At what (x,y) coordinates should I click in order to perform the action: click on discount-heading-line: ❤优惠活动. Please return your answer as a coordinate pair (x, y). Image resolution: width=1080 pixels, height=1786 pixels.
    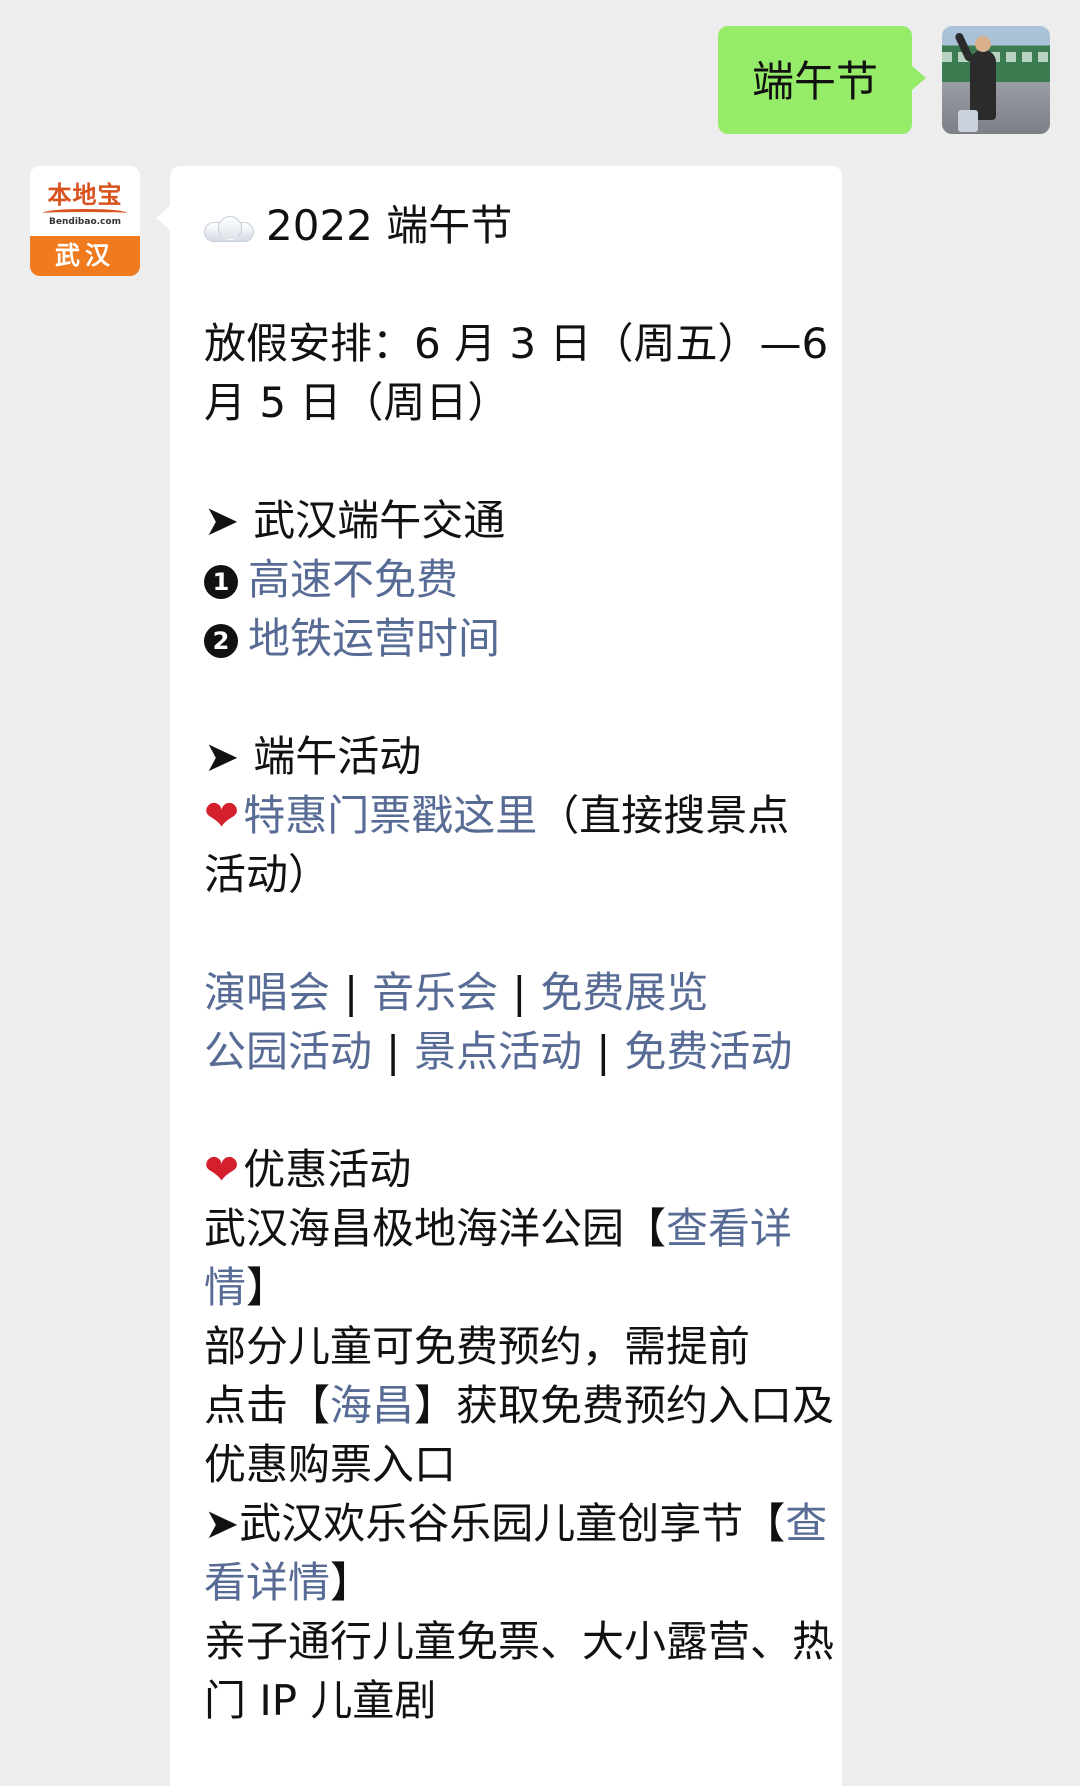
    Looking at the image, I should click on (506, 1169).